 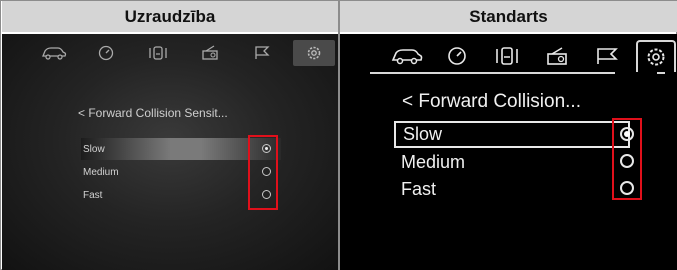 I want to click on column-header-right: Standarts, so click(x=508, y=16).